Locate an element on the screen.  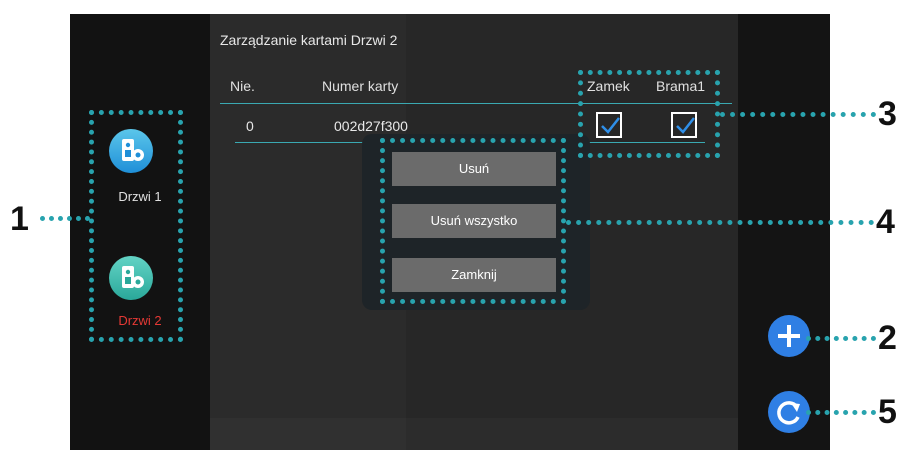
refresh-button is located at coordinates (789, 412).